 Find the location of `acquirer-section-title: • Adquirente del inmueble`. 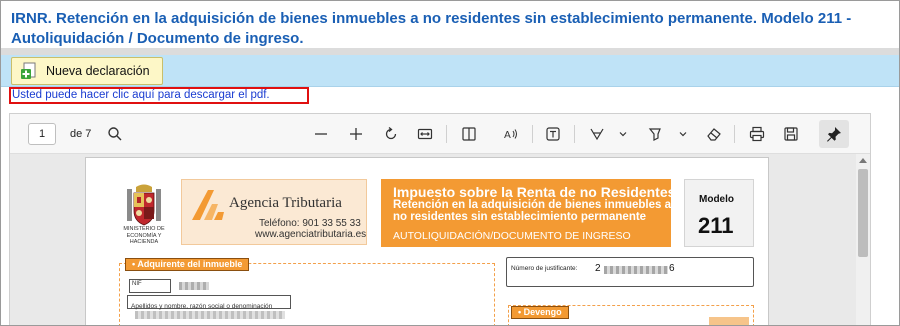

acquirer-section-title: • Adquirente del inmueble is located at coordinates (187, 264).